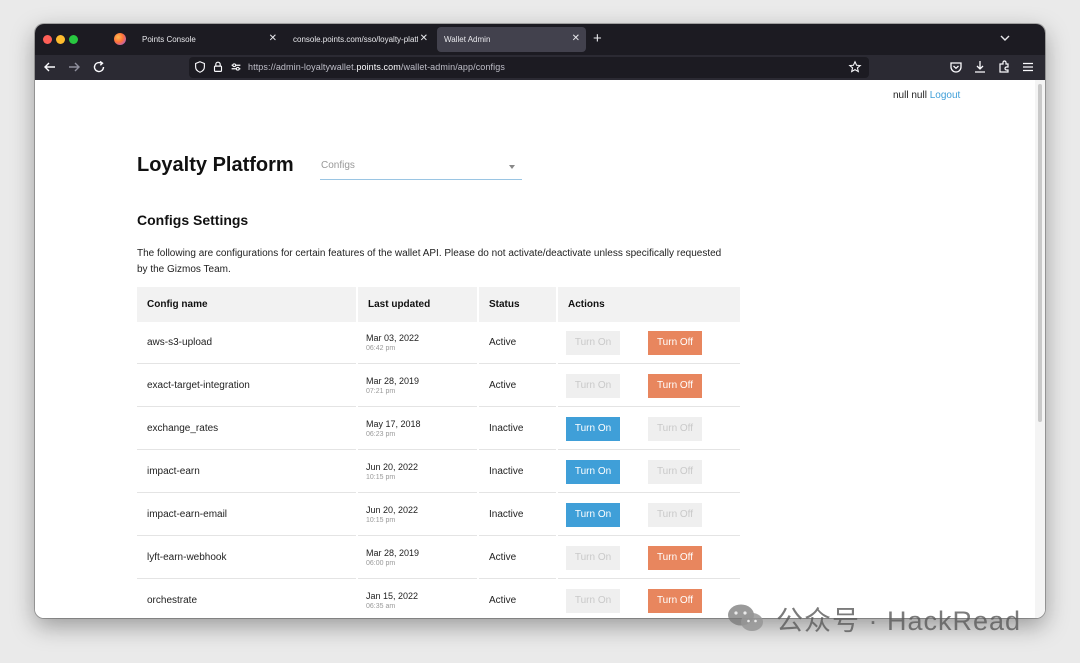  I want to click on updated-date: Mar 03, 2022, so click(393, 338).